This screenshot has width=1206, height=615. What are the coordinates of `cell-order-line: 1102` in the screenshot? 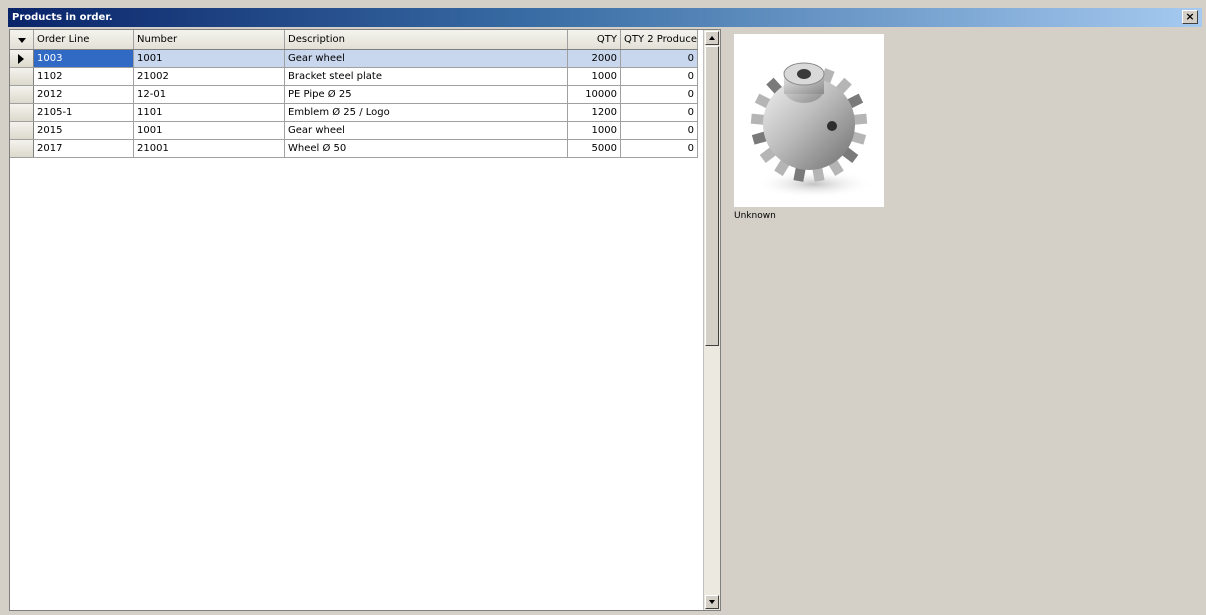 It's located at (84, 76).